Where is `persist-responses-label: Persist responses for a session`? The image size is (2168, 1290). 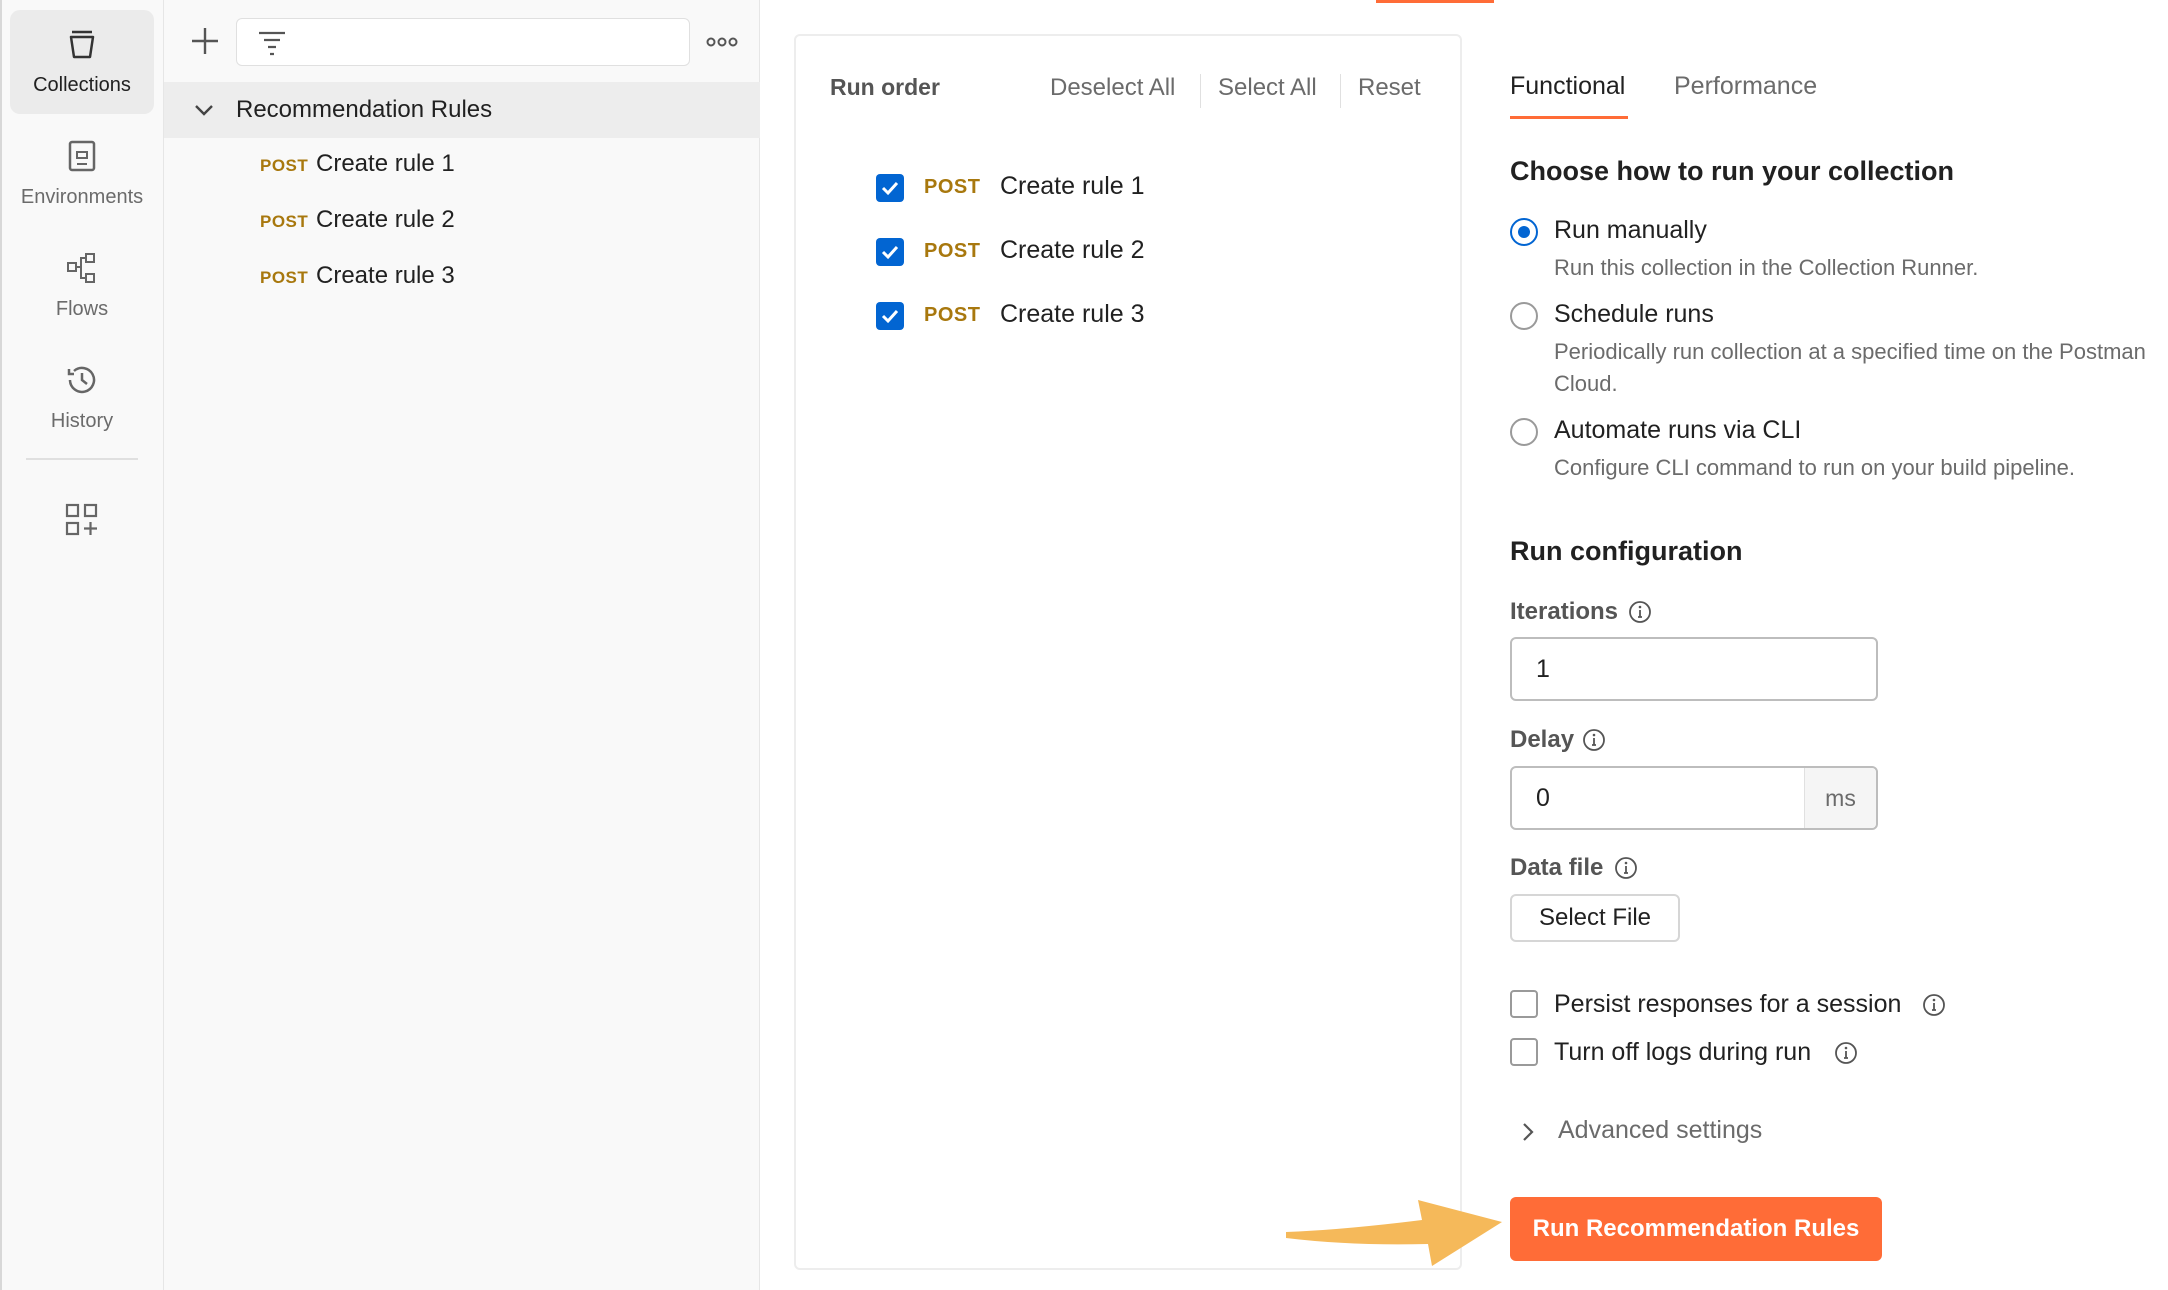 persist-responses-label: Persist responses for a session is located at coordinates (1728, 1004).